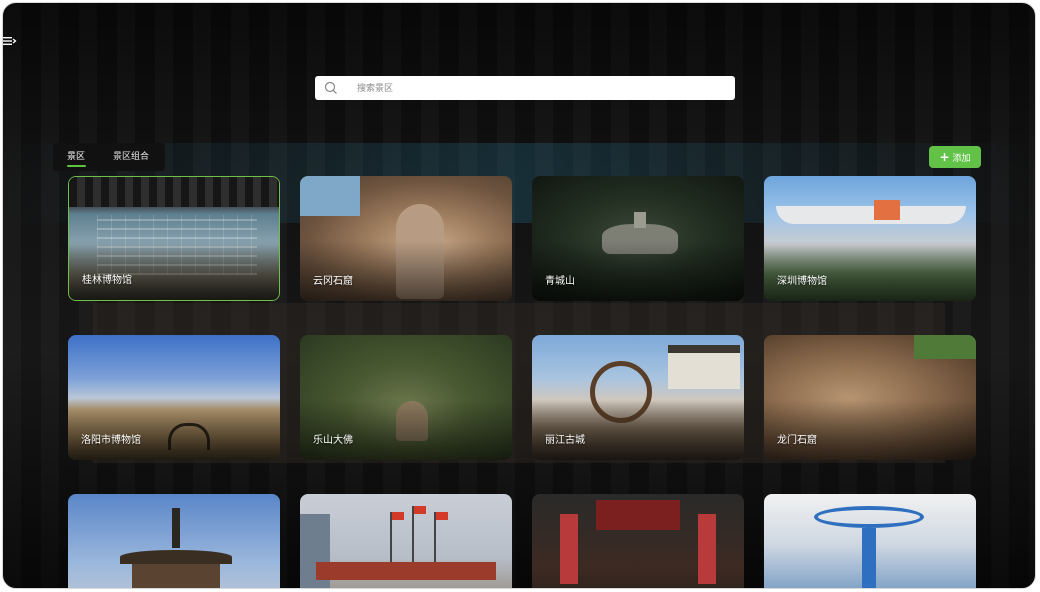 The height and width of the screenshot is (592, 1040). I want to click on tab-bar: 景区 景区组合, so click(109, 157).